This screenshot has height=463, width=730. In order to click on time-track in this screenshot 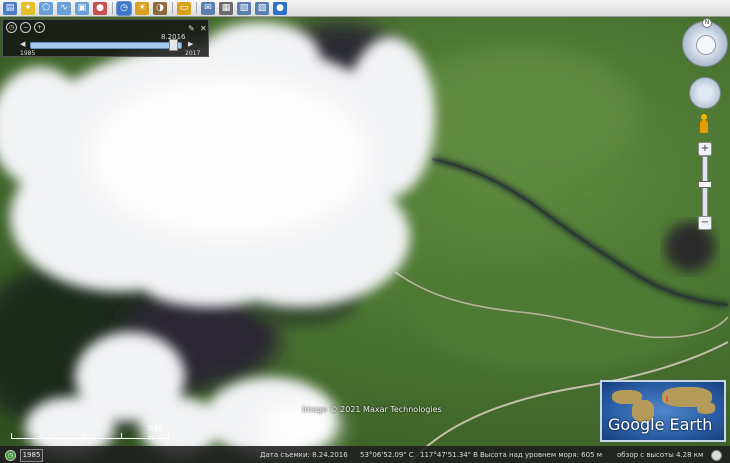, I will do `click(106, 45)`.